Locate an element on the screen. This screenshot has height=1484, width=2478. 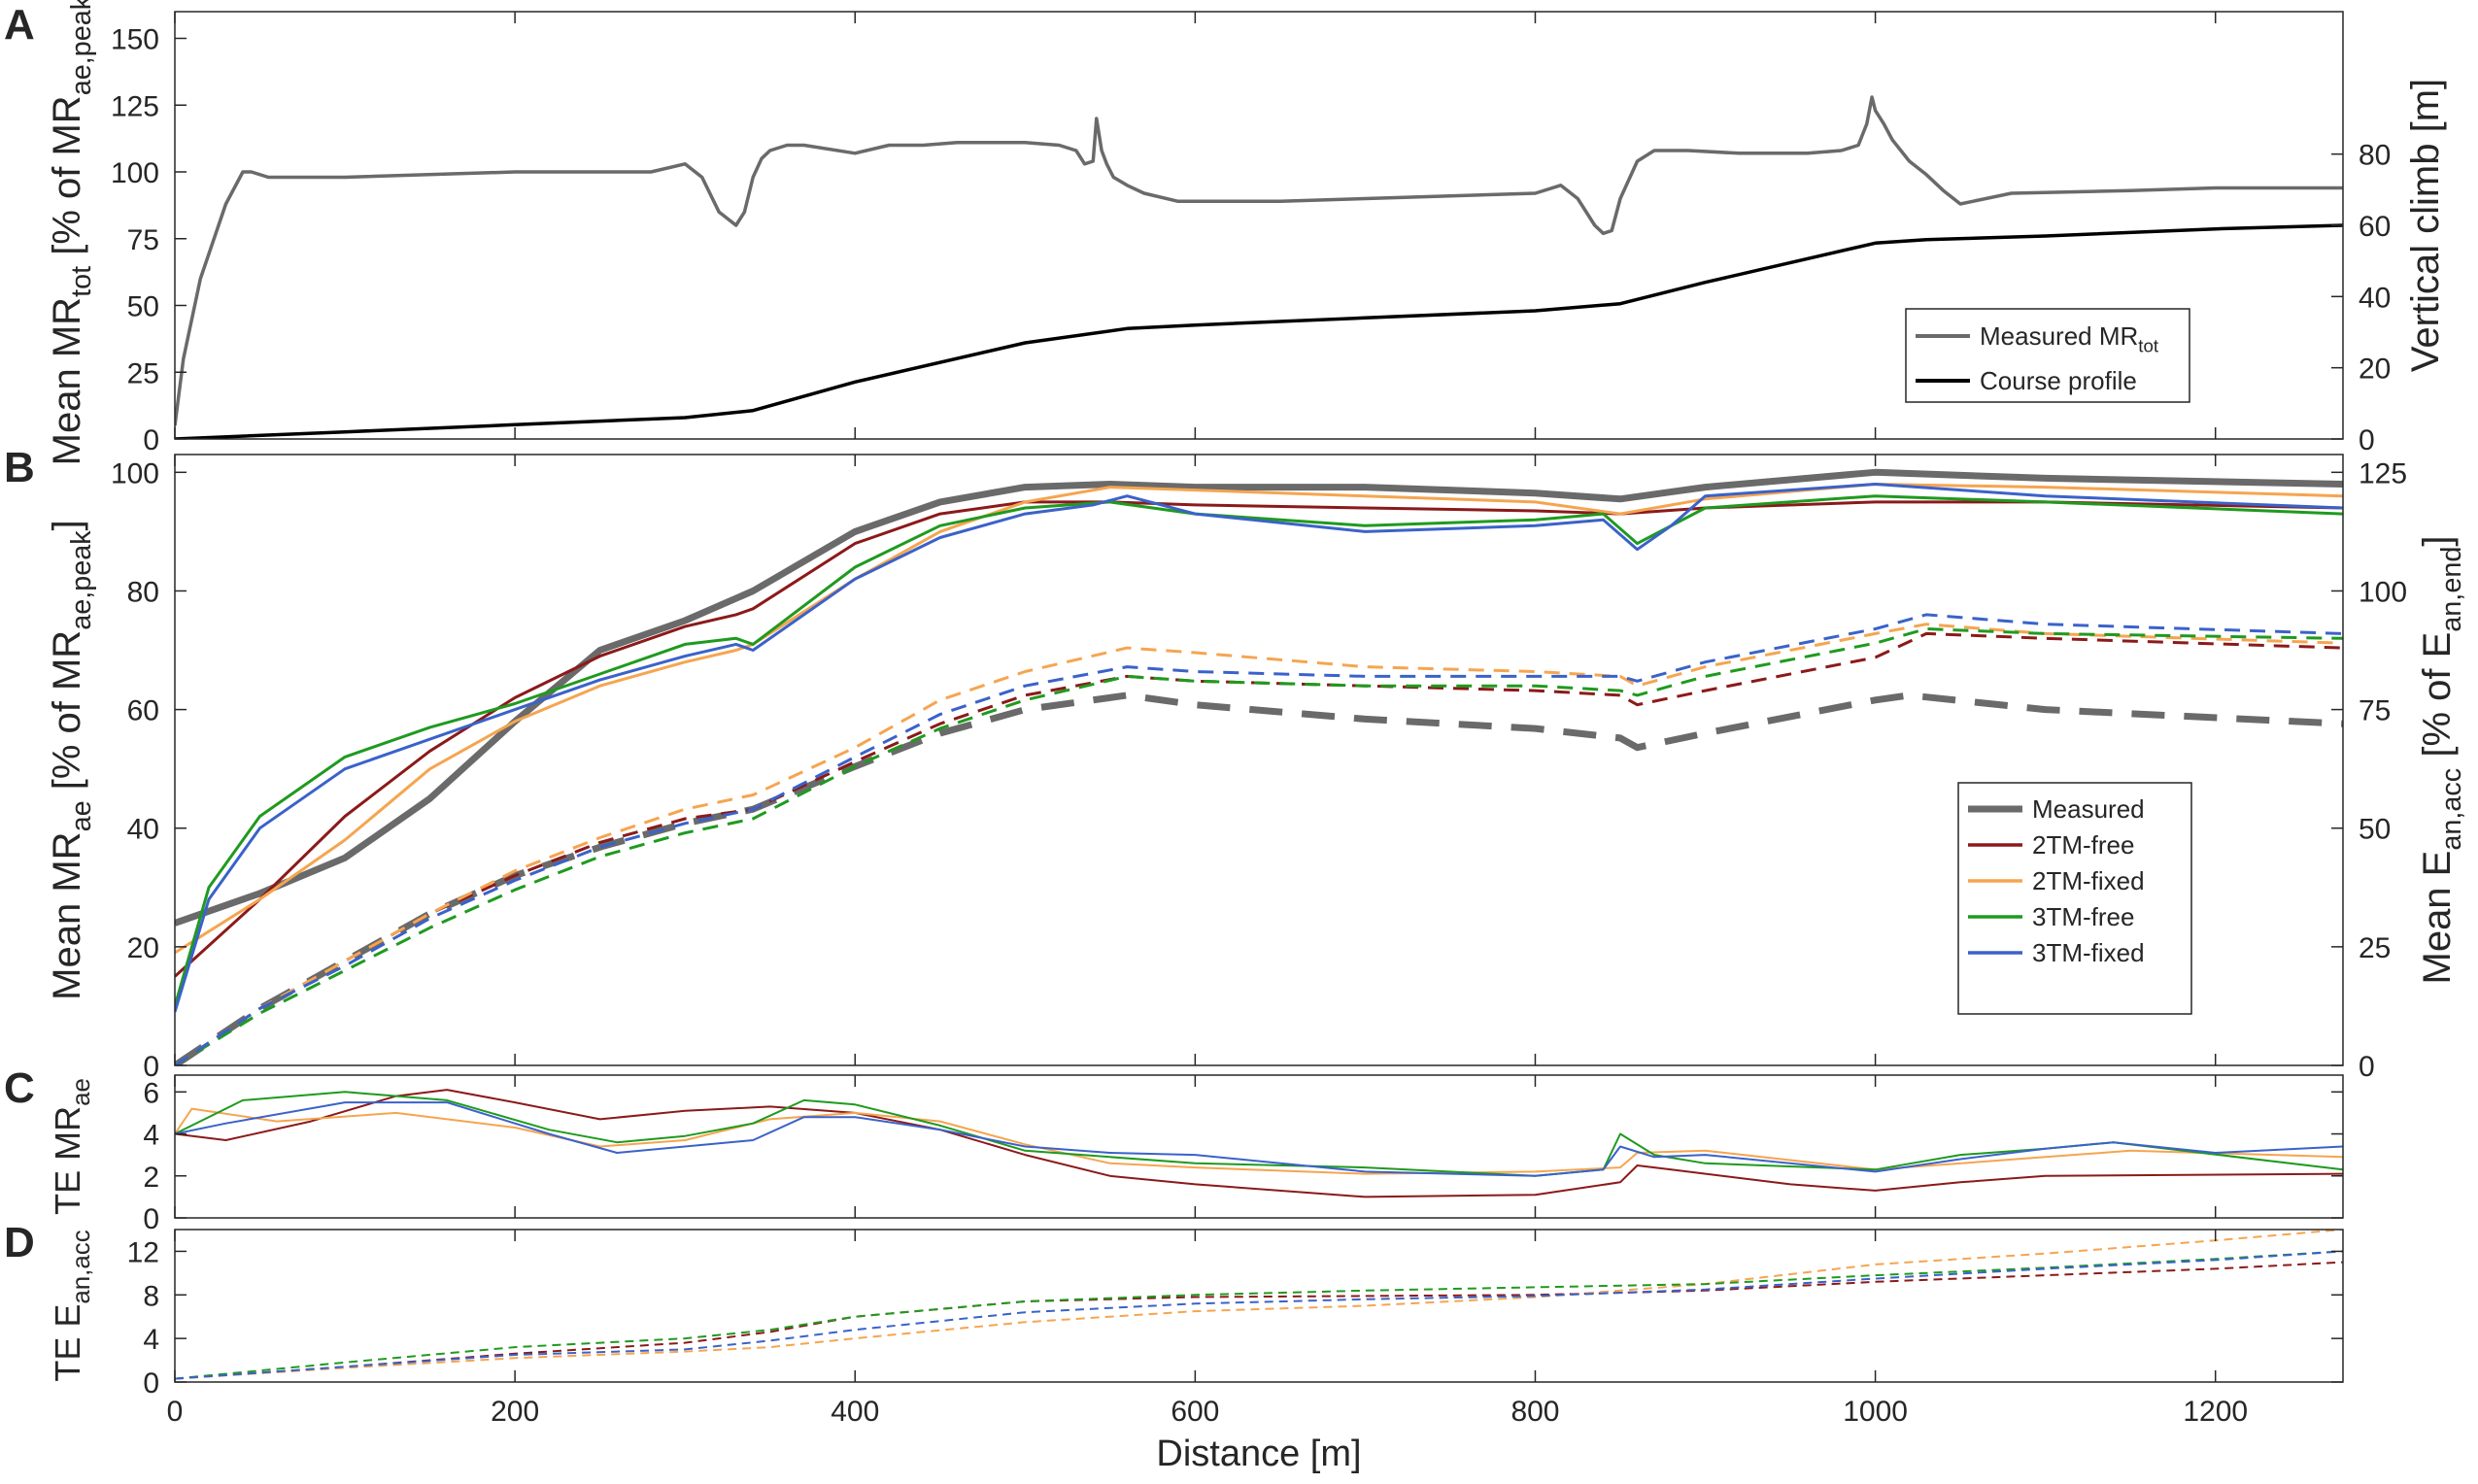
ytick-label: 20 is located at coordinates (143, 948).